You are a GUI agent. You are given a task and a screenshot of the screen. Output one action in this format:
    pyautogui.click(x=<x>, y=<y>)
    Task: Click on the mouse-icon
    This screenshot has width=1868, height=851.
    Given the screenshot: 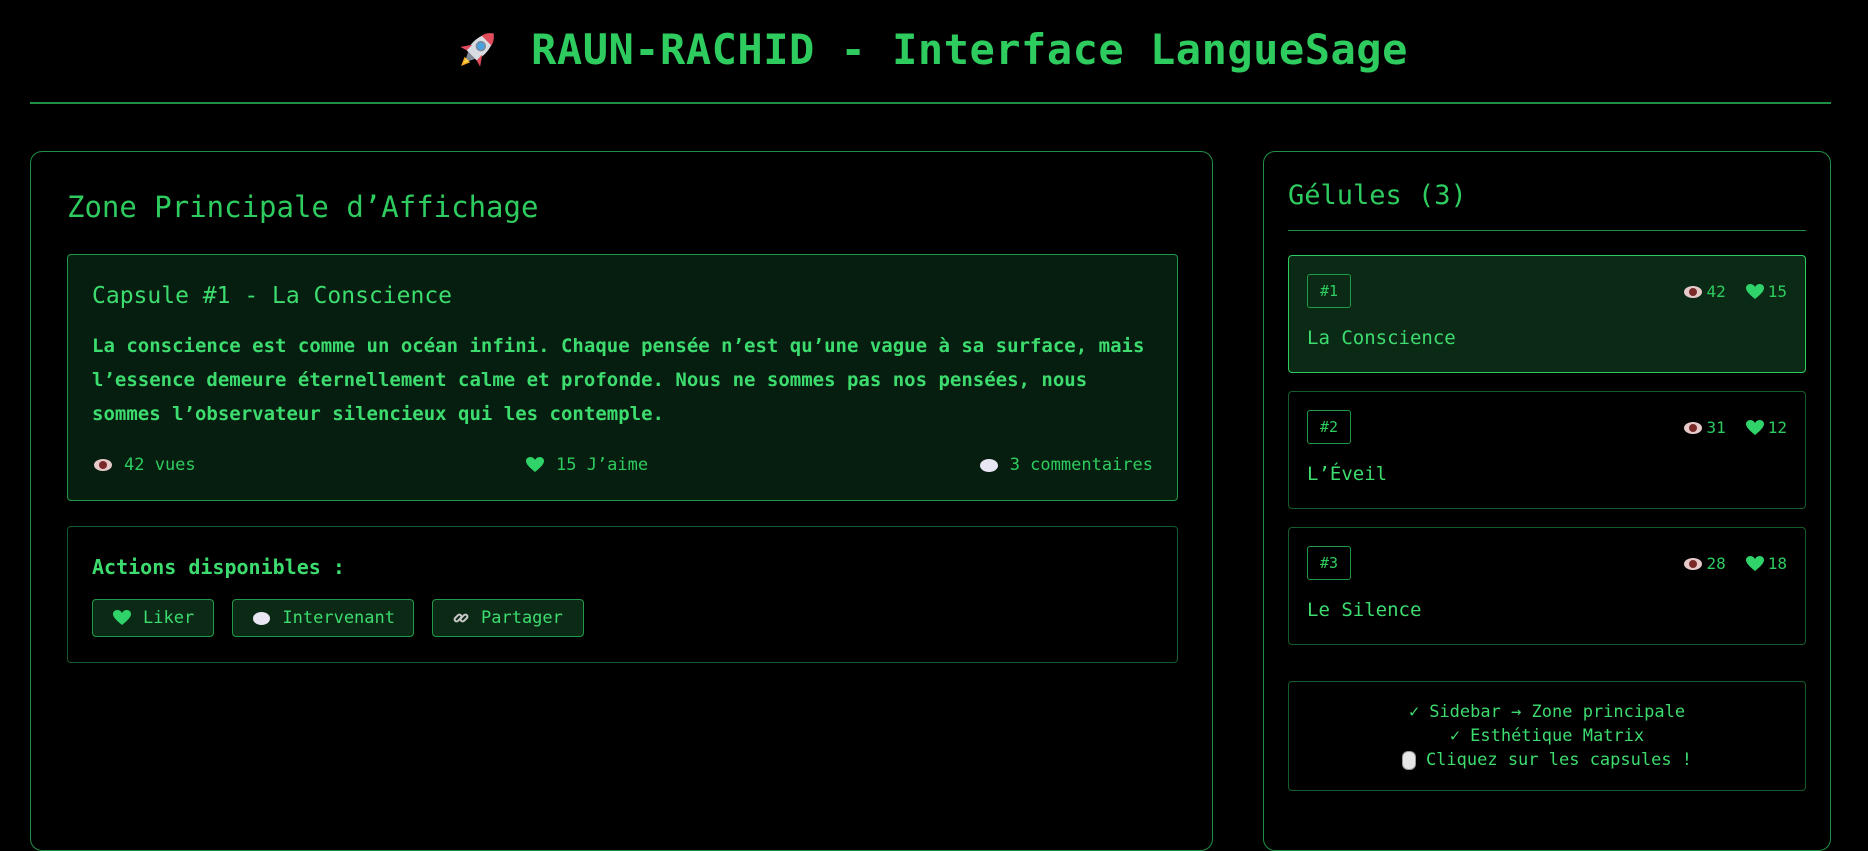 What is the action you would take?
    pyautogui.click(x=1408, y=760)
    